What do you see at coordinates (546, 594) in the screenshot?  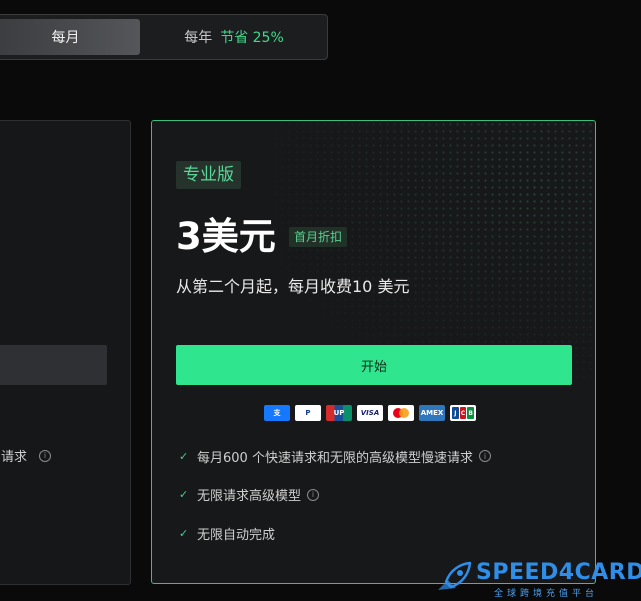 I see `watermark-tagline: 全球跨境充值平台` at bounding box center [546, 594].